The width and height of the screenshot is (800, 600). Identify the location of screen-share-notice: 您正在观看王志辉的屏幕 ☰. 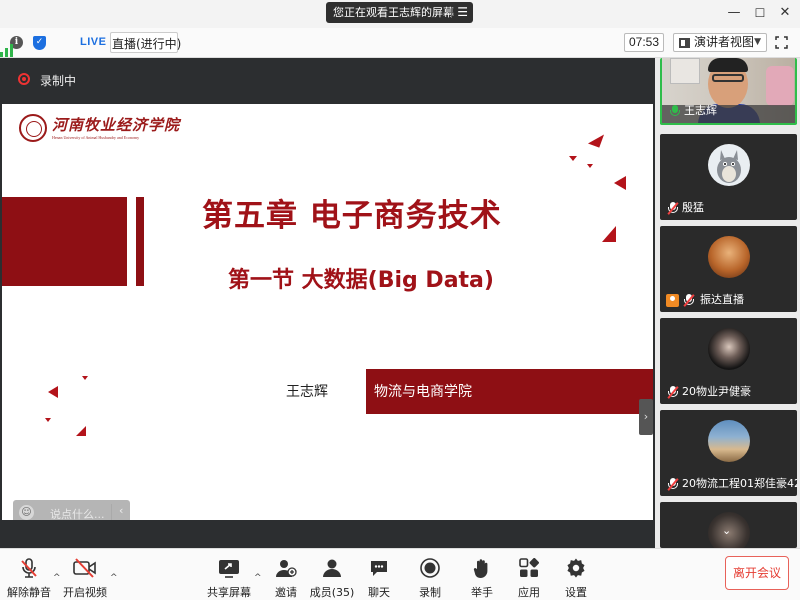
(399, 12).